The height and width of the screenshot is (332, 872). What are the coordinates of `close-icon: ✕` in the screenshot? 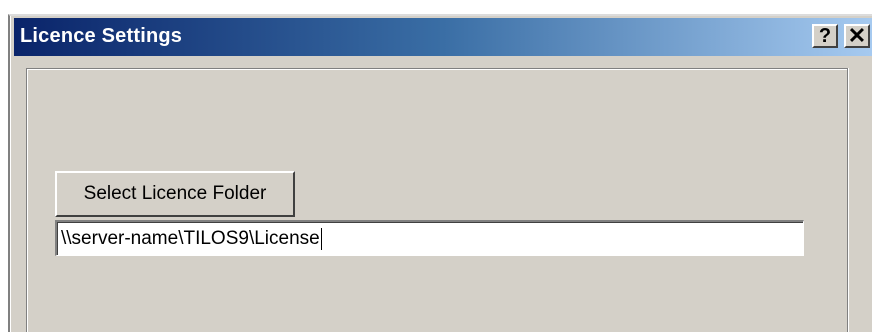 It's located at (857, 35).